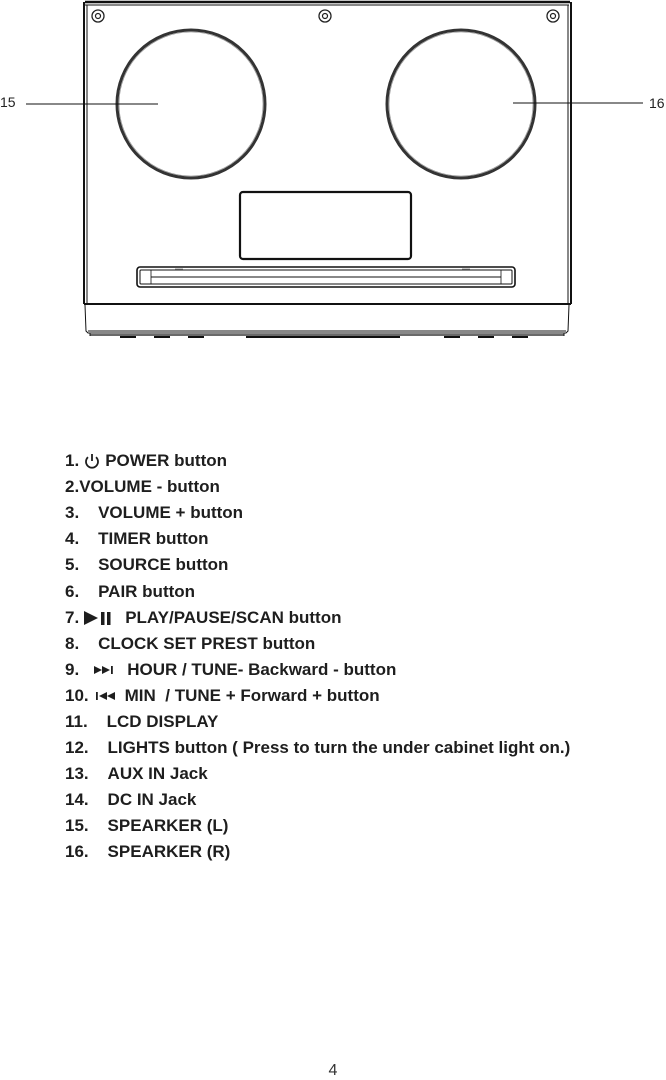 Image resolution: width=666 pixels, height=1080 pixels. What do you see at coordinates (8, 102) in the screenshot?
I see `callout-label-15: 15` at bounding box center [8, 102].